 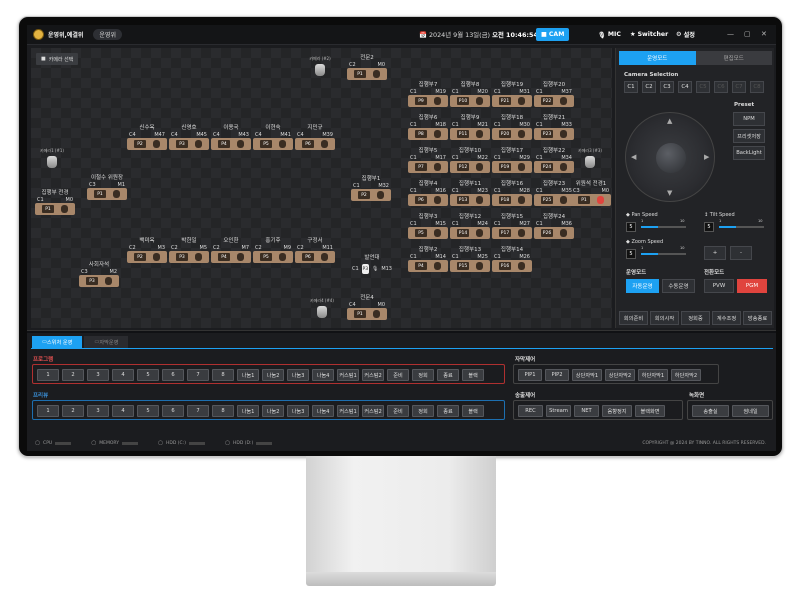 What do you see at coordinates (664, 318) in the screenshot?
I see `meeting-start-button: 회의시작` at bounding box center [664, 318].